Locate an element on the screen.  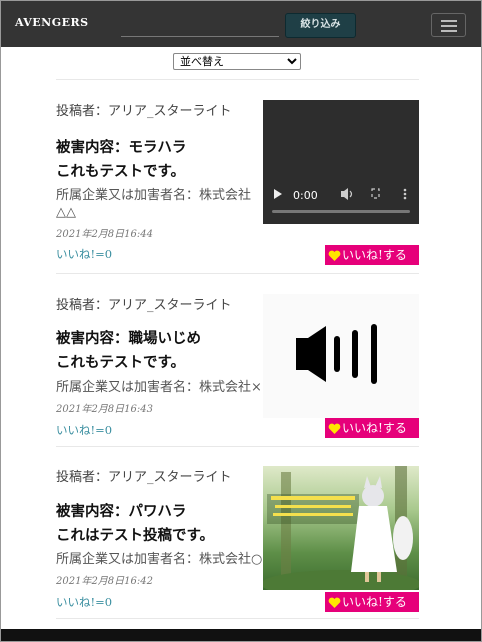
damage-type: 被害内容：職場いじめ is located at coordinates (128, 339).